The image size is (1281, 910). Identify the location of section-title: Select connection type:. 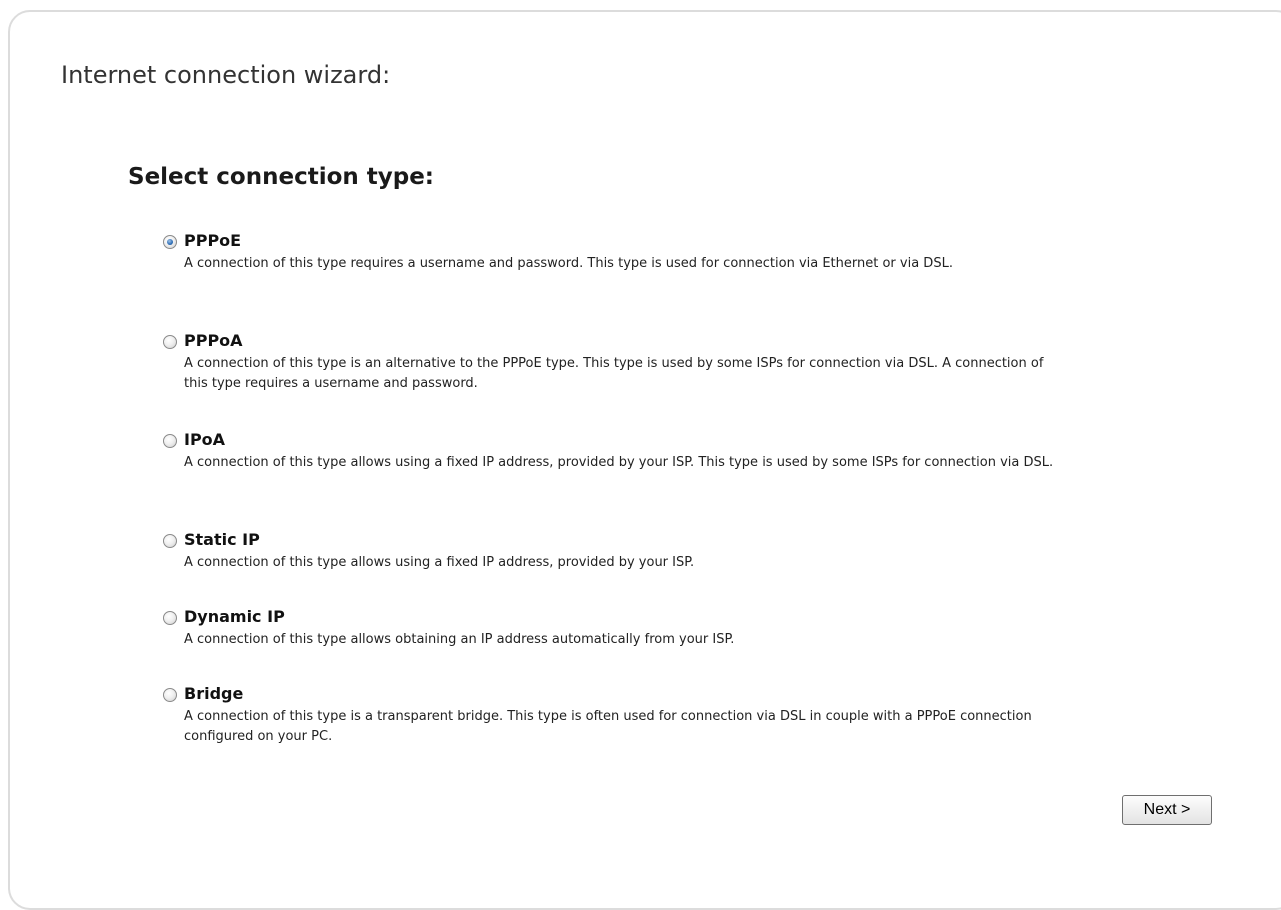
(281, 177).